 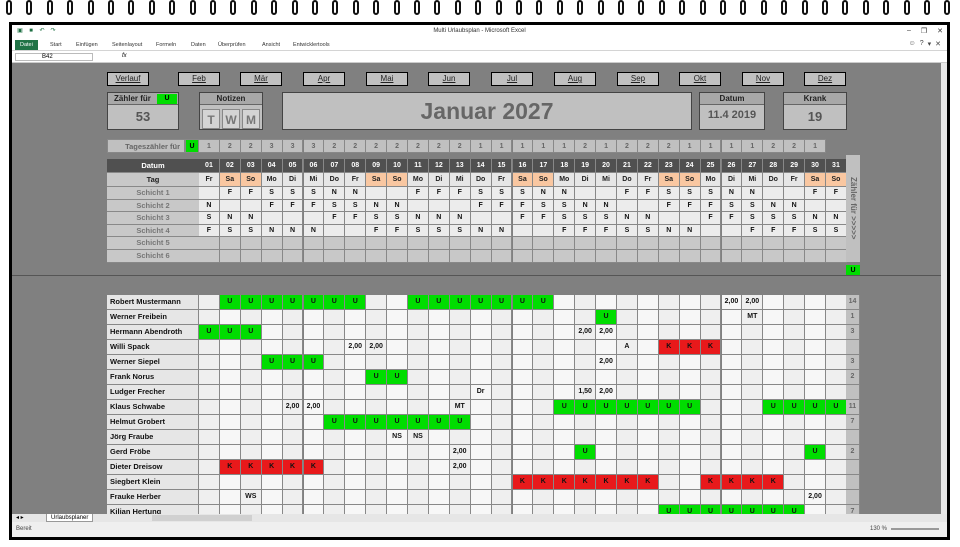 I want to click on sheet-nav-icon: ◂ ▸, so click(x=20, y=517).